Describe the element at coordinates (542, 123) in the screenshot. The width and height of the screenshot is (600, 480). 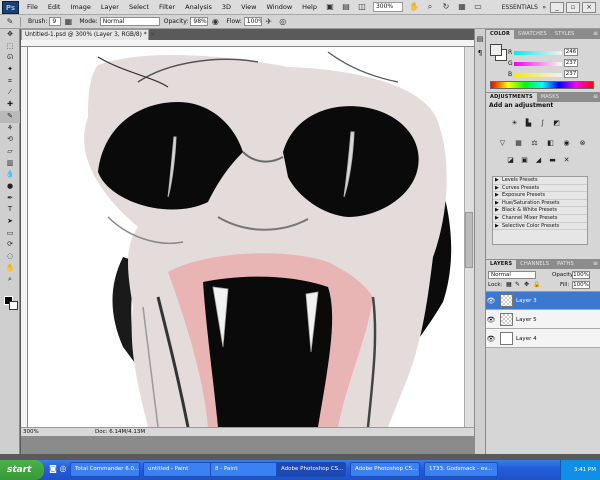
I see `curves-icon: ∫` at that location.